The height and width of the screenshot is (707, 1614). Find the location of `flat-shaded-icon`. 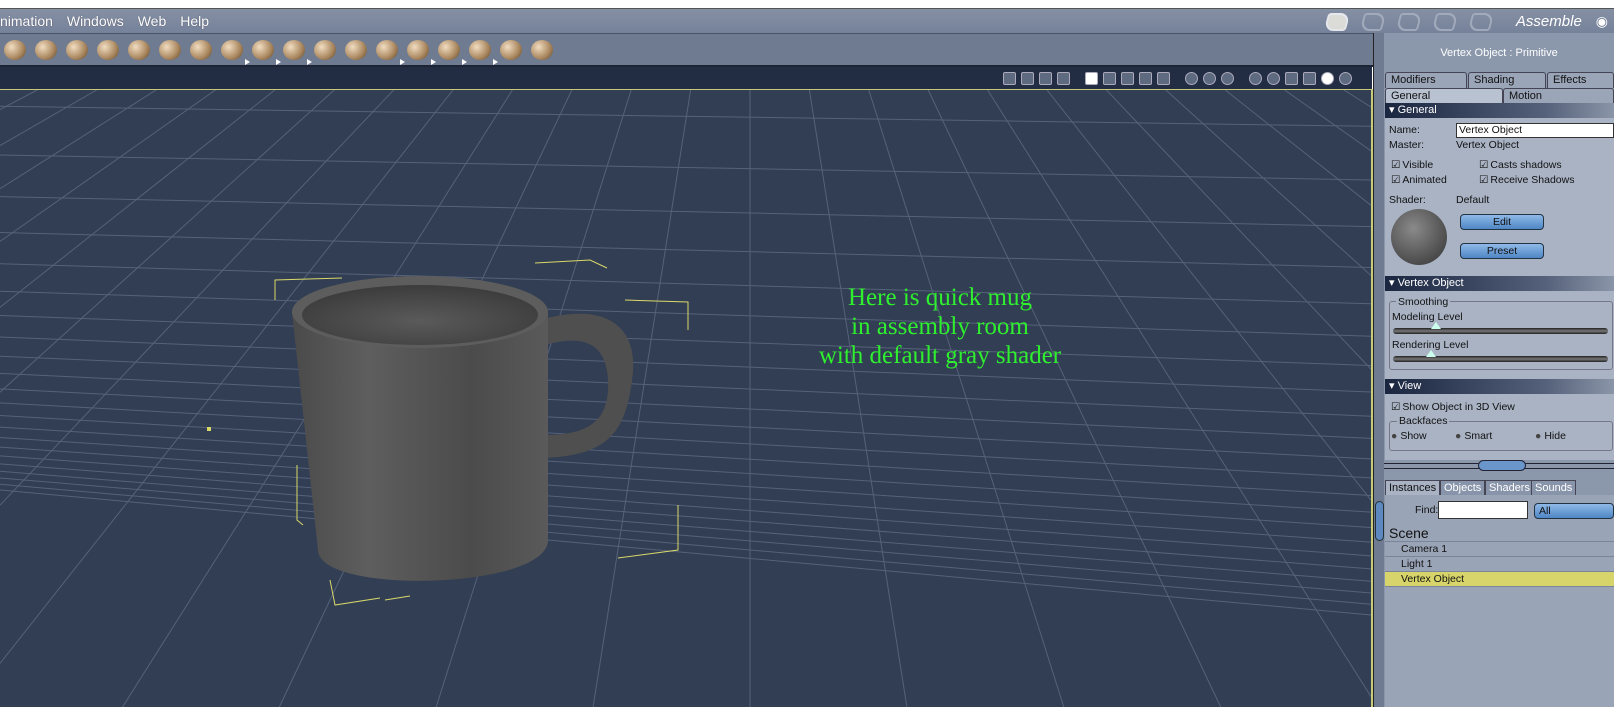

flat-shaded-icon is located at coordinates (1309, 78).